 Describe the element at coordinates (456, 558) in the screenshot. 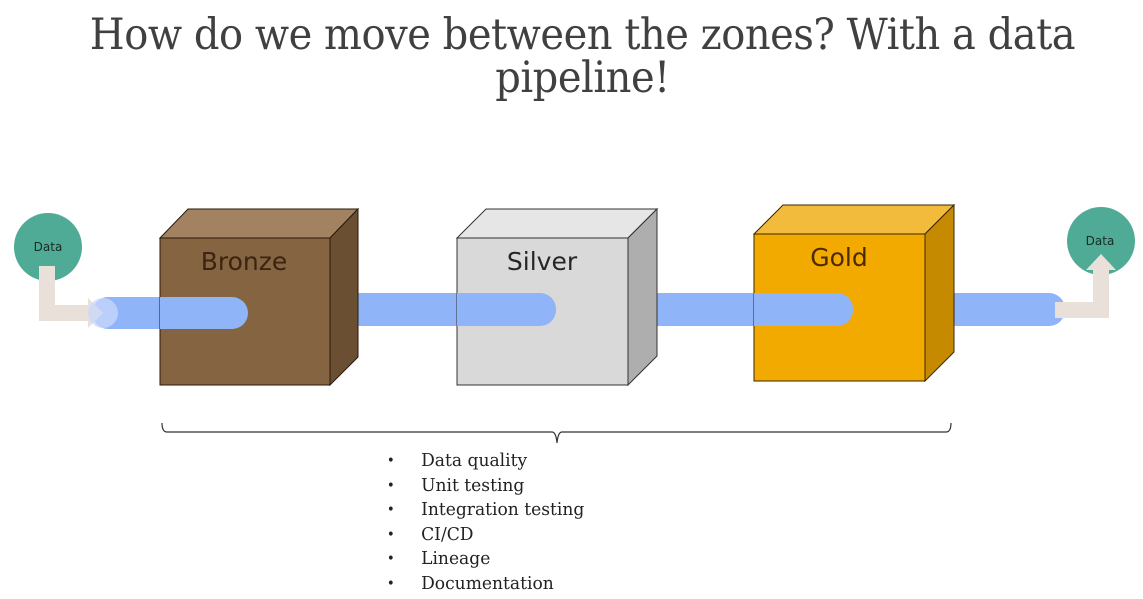

I see `practice-label: Lineage` at that location.